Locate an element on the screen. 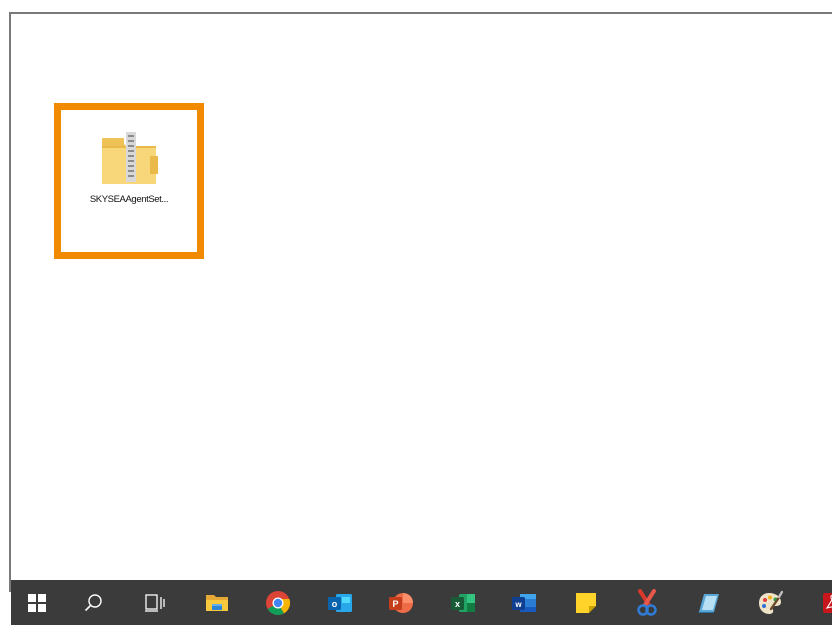  chrome-icon is located at coordinates (278, 602).